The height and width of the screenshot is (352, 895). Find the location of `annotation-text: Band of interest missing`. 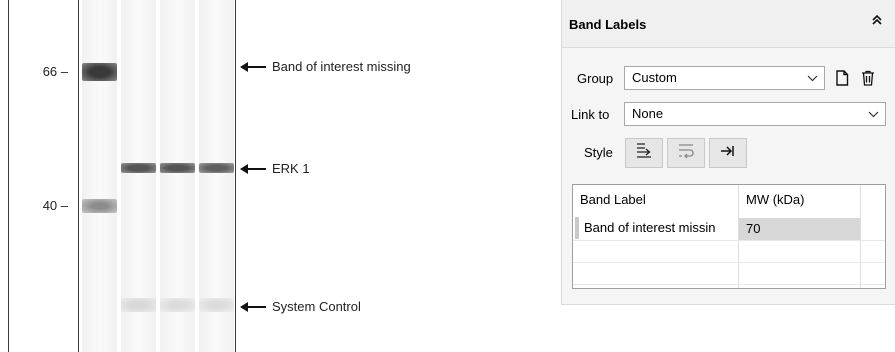

annotation-text: Band of interest missing is located at coordinates (341, 66).